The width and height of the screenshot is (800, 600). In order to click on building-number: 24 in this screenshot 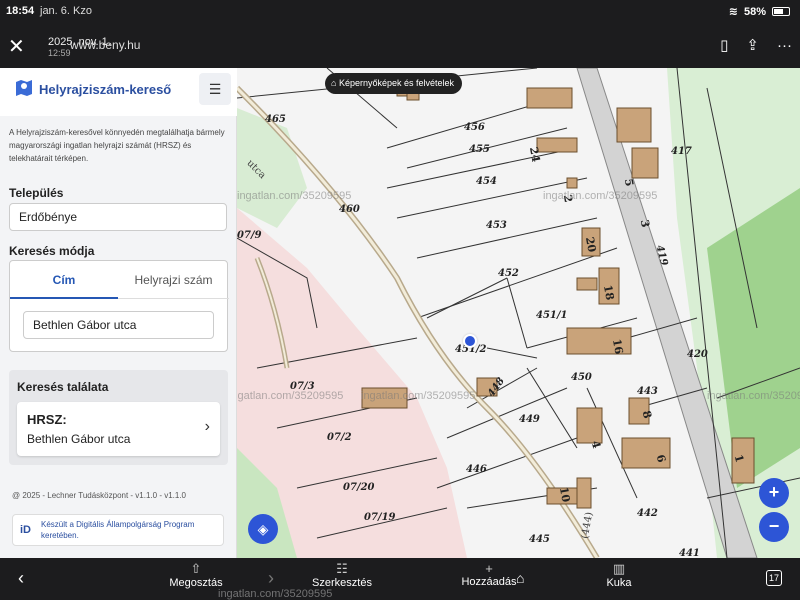, I will do `click(534, 154)`.